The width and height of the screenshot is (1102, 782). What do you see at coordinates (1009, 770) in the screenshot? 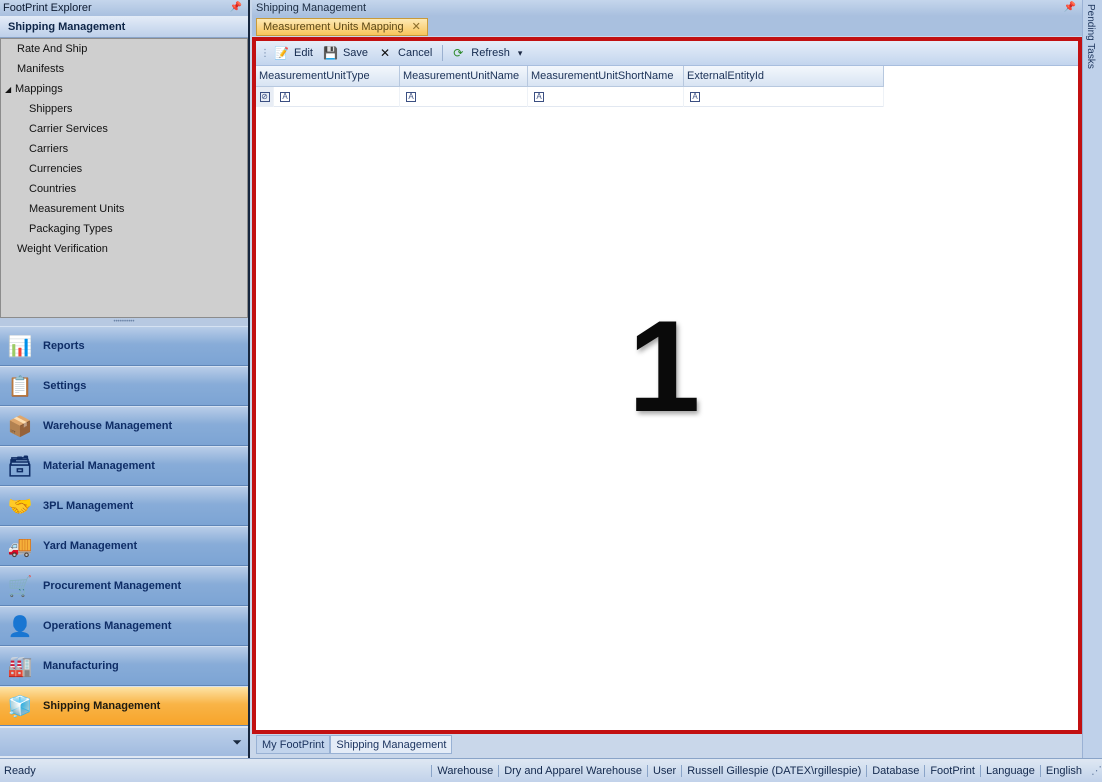
I see `status-language-label: Language` at bounding box center [1009, 770].